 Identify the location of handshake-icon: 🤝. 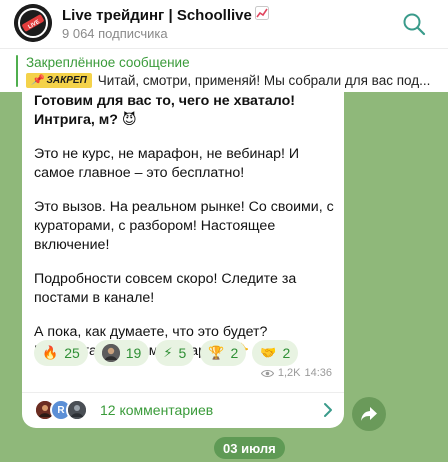
(268, 352).